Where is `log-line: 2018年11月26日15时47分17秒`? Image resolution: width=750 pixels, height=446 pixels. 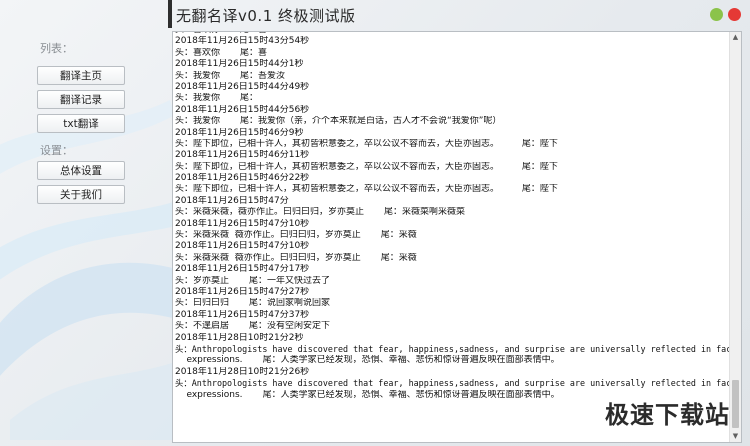
log-line: 2018年11月26日15时47分17秒 is located at coordinates (242, 269).